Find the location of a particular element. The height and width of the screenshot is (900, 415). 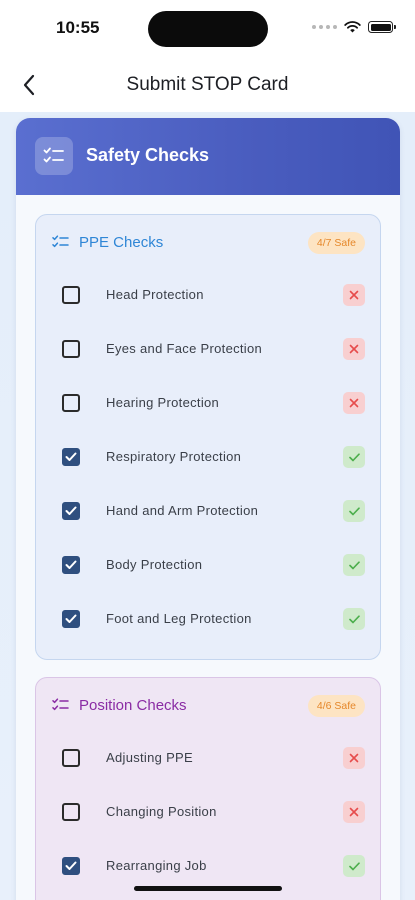

check-item: Changing Position is located at coordinates (208, 811).